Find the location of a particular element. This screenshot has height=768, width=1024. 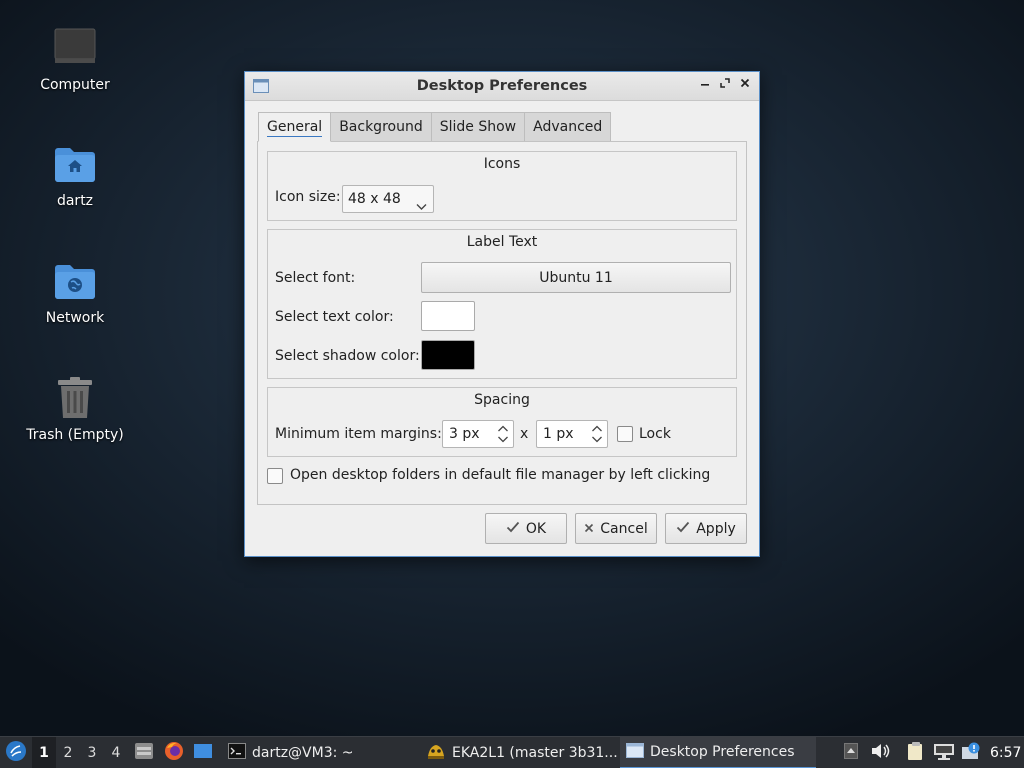

workspace-3: 3 is located at coordinates (92, 752).